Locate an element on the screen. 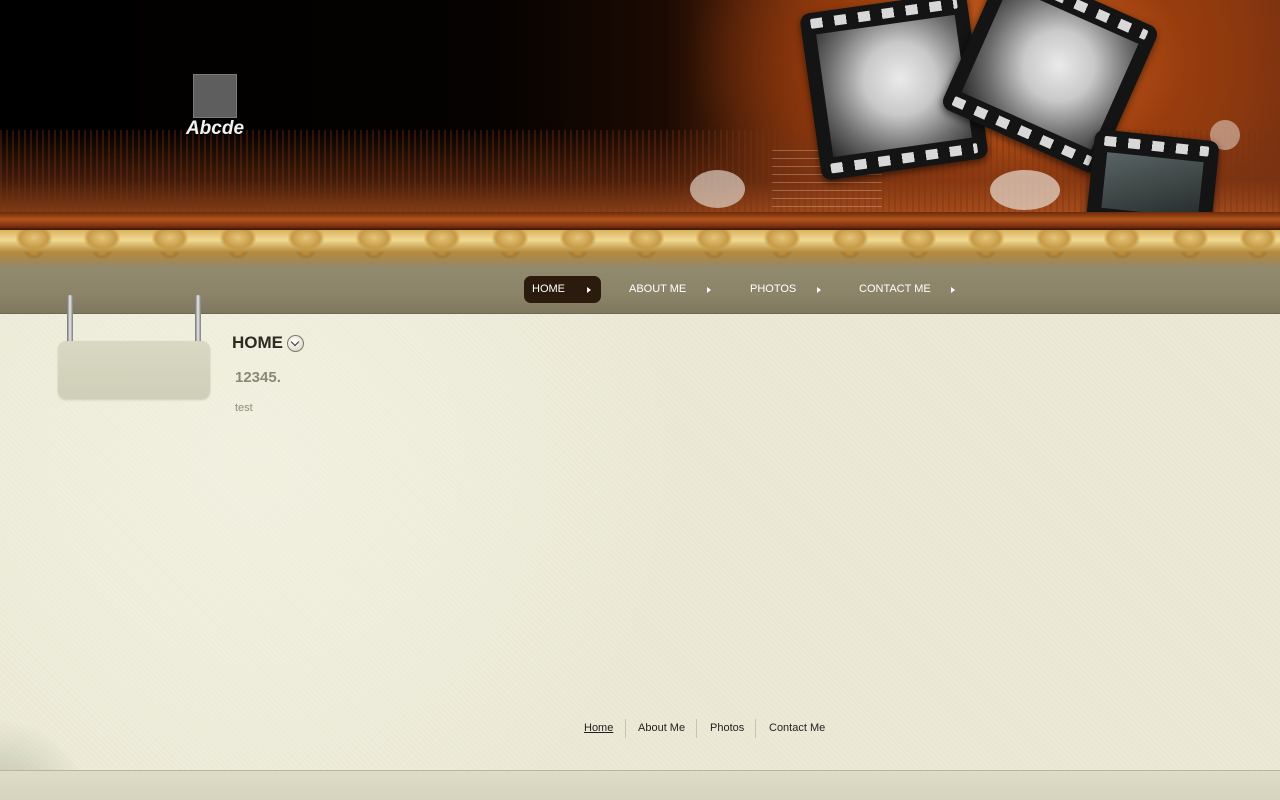  nav-item-about-me: ABOUT ME is located at coordinates (671, 289).